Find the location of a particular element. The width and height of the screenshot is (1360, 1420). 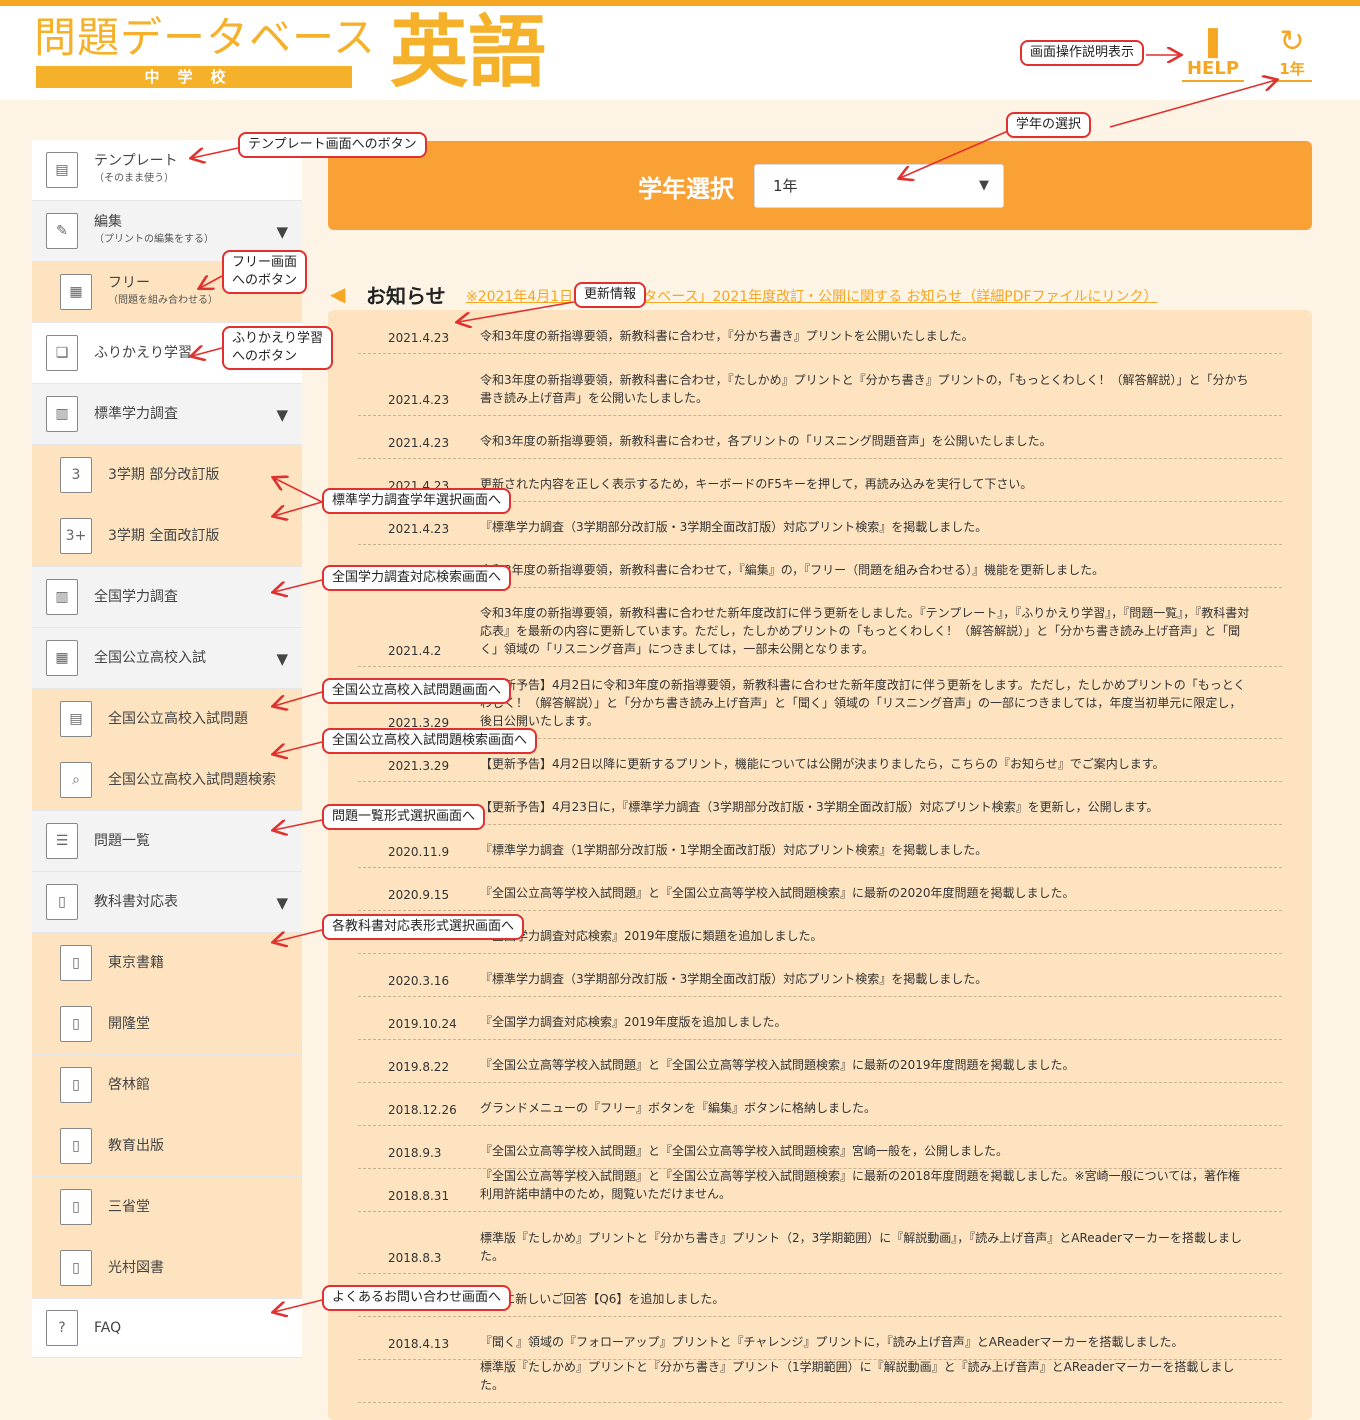

callout-national-test: 全国学力調査対応検索画面へ is located at coordinates (417, 578).